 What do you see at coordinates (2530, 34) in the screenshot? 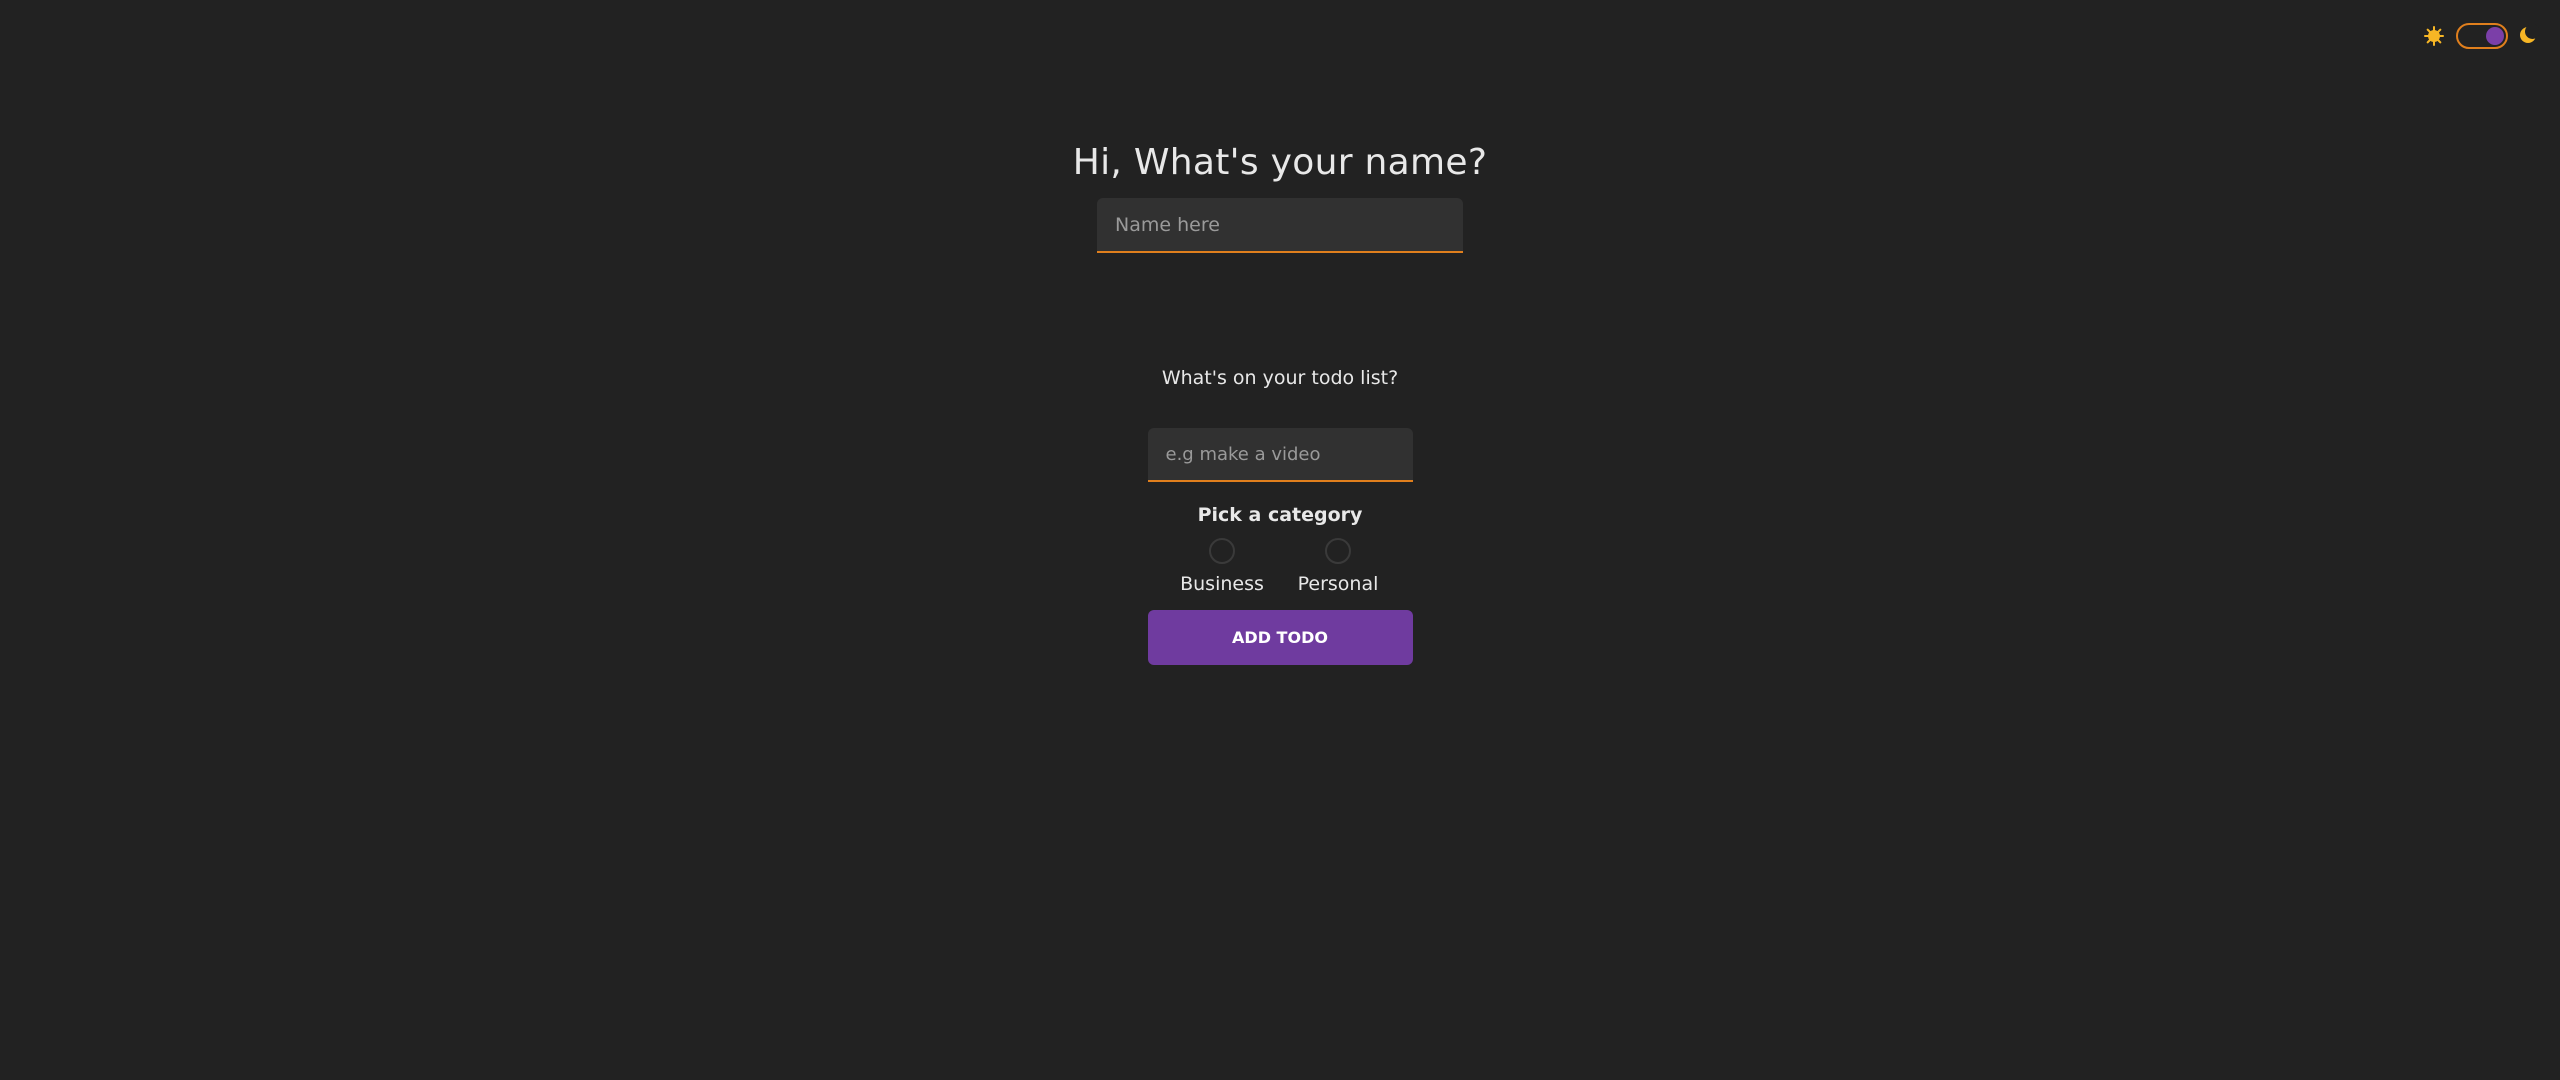
I see `moon-icon` at bounding box center [2530, 34].